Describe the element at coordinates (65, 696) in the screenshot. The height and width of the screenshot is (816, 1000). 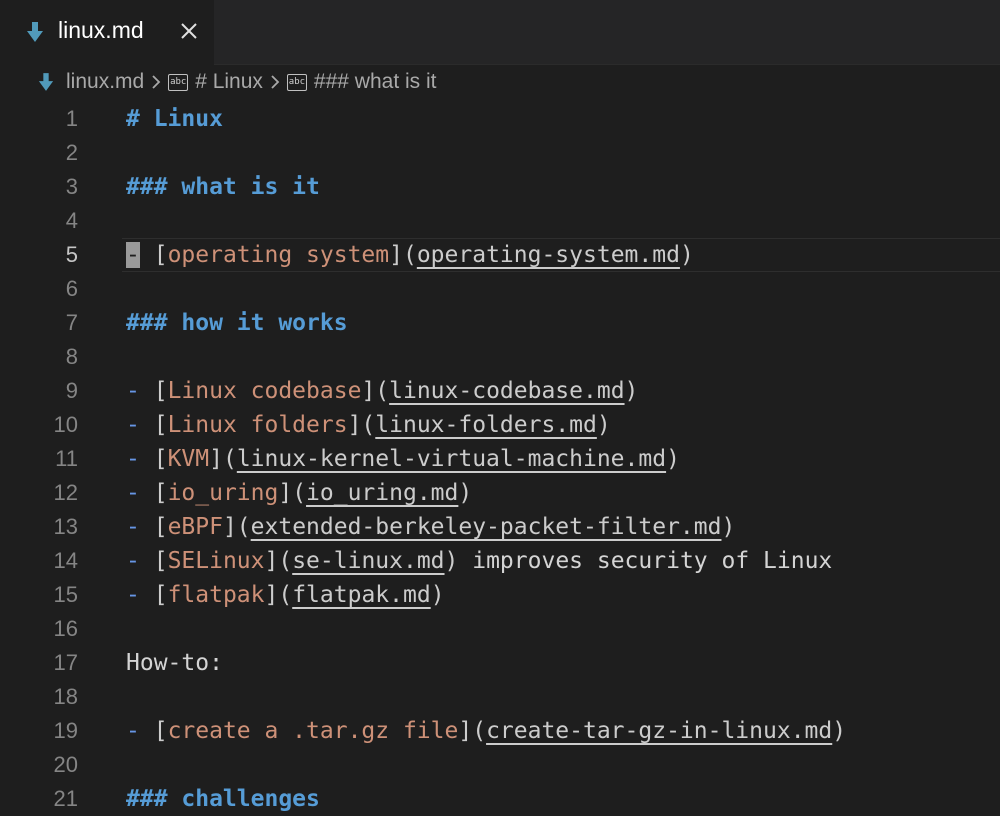
I see `line-number: 18` at that location.